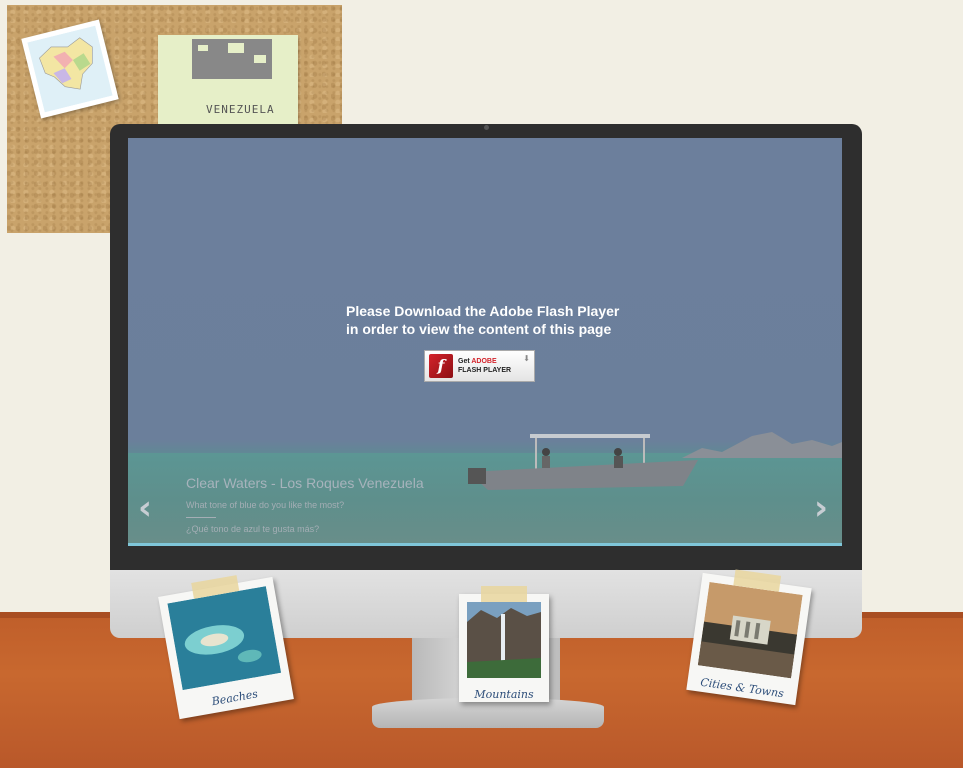 This screenshot has height=768, width=963. Describe the element at coordinates (486, 127) in the screenshot. I see `camera-icon` at that location.